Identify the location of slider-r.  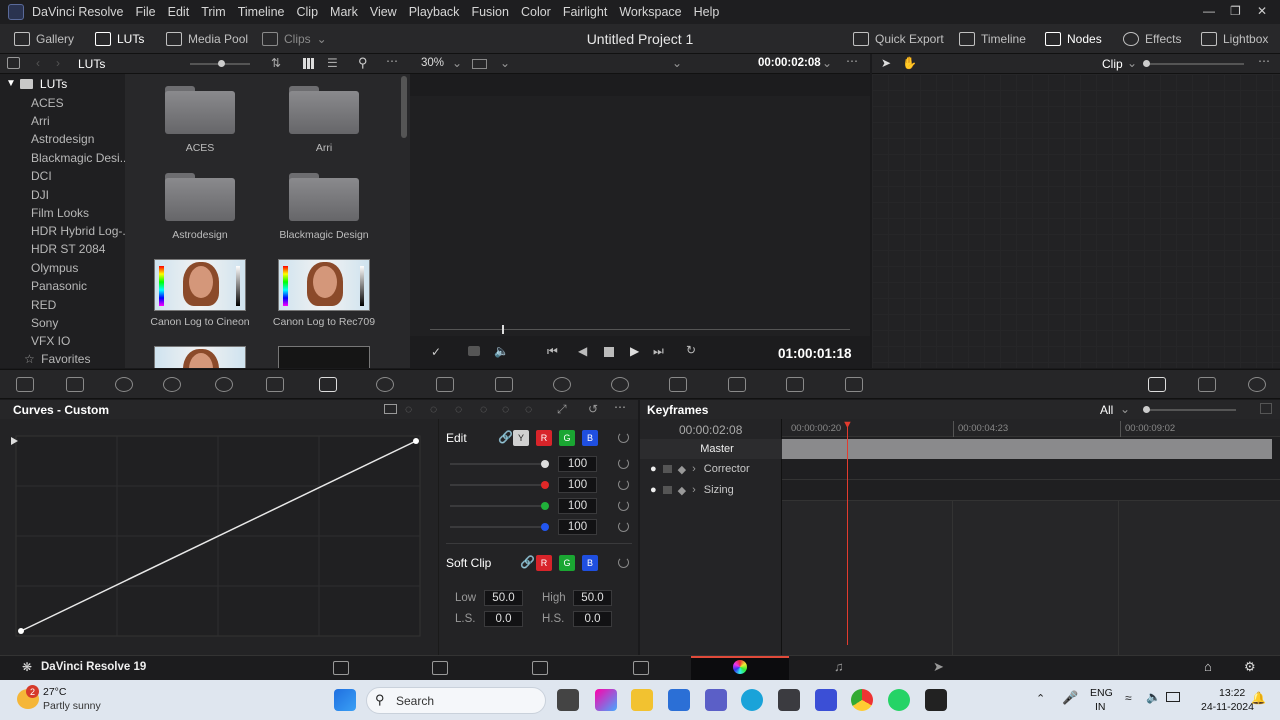
(497, 485).